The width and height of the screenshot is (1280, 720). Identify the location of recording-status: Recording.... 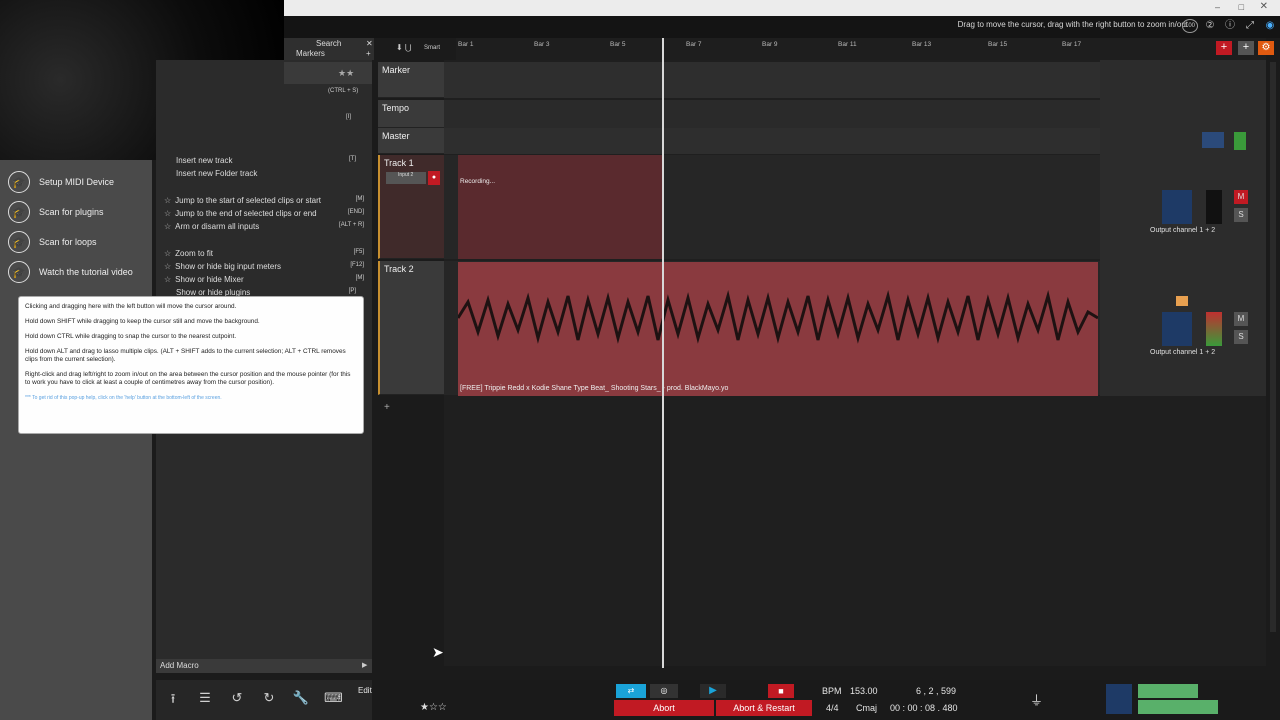
(478, 181).